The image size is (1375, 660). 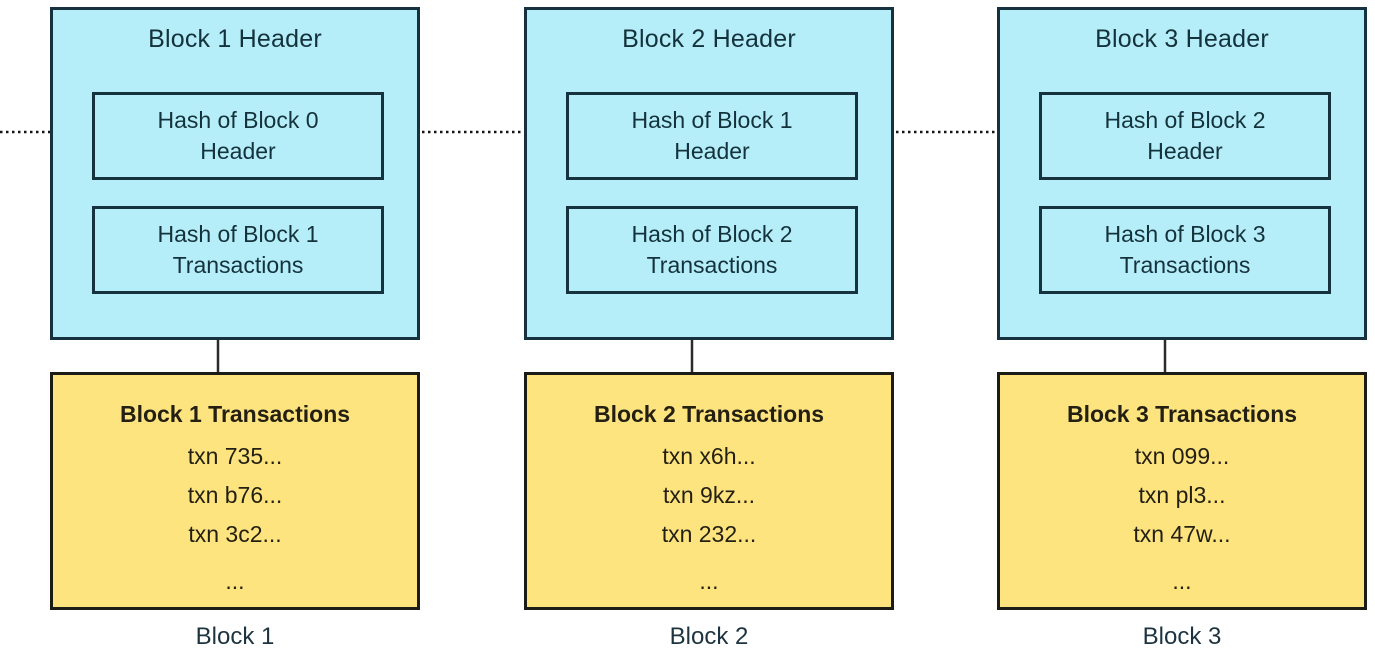 I want to click on block-2-hash-prev-line-2: Header, so click(x=712, y=151).